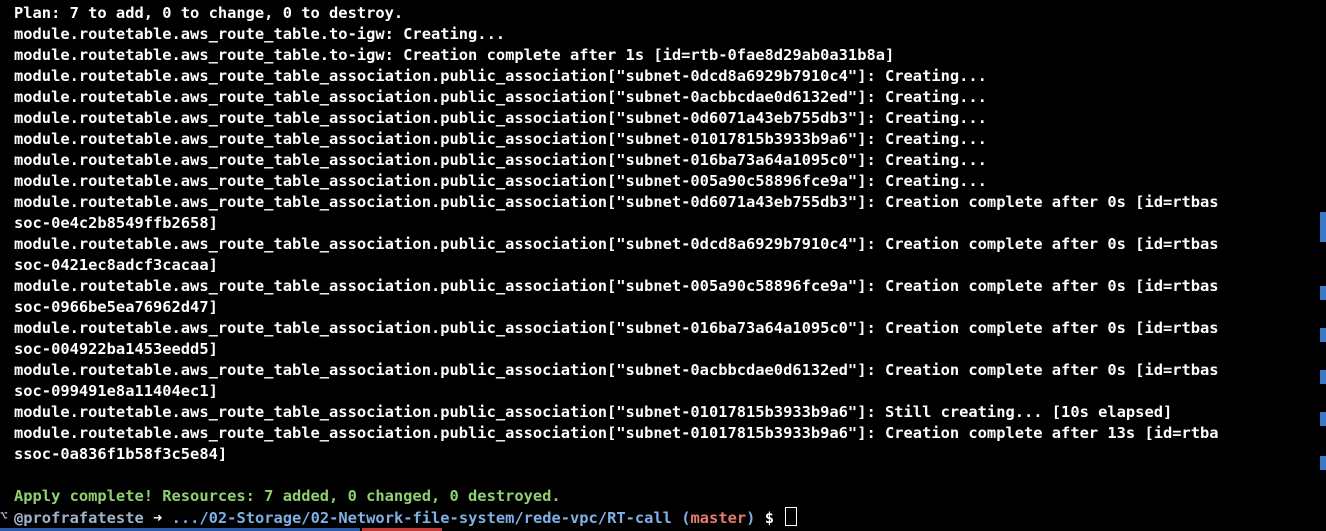 The width and height of the screenshot is (1326, 531). What do you see at coordinates (751, 518) in the screenshot?
I see `branch-close-paren: )` at bounding box center [751, 518].